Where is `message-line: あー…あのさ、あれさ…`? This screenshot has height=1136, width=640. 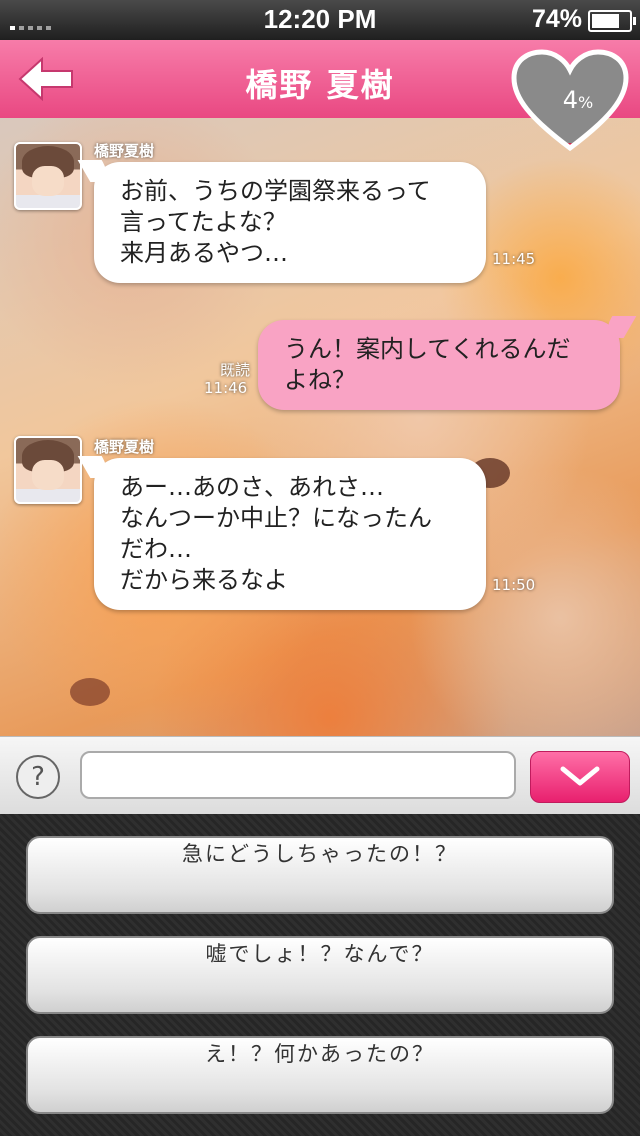
message-line: あー…あのさ、あれさ… is located at coordinates (252, 487).